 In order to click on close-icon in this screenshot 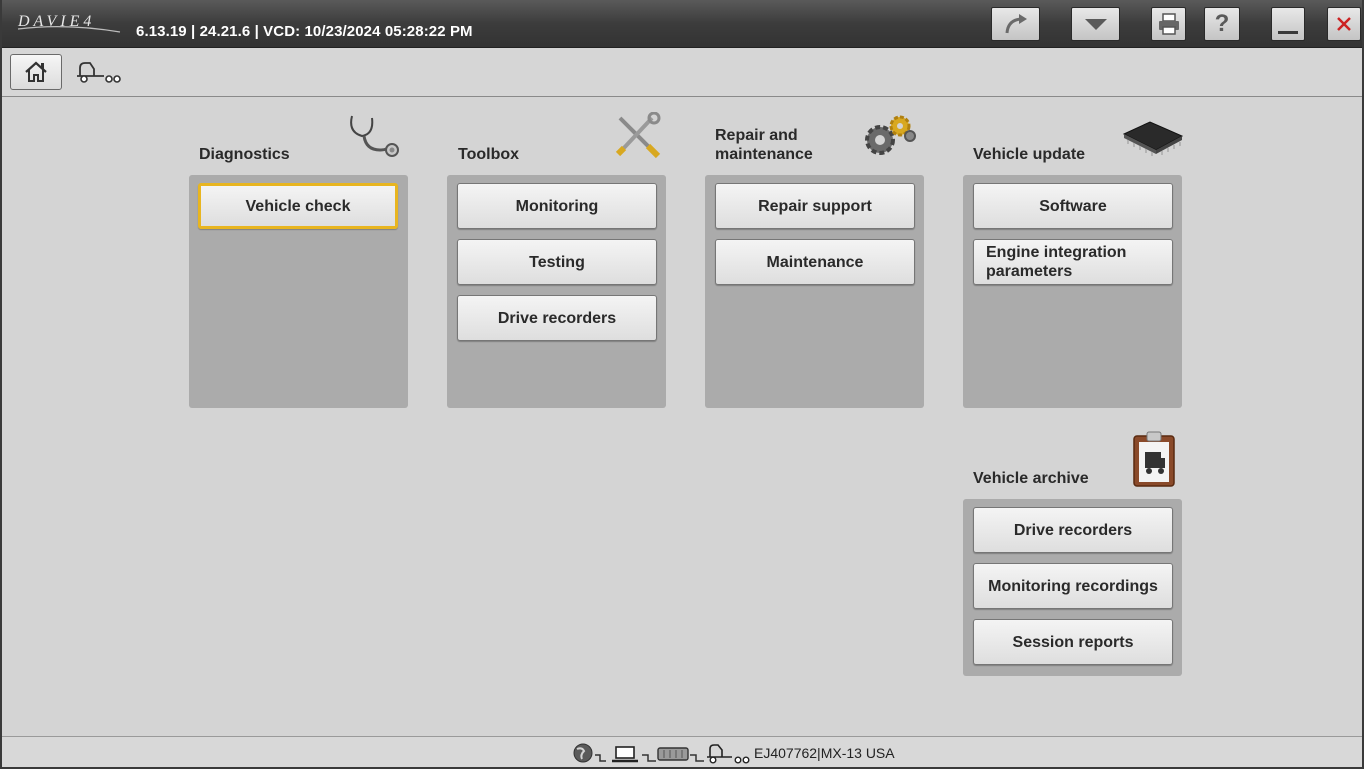, I will do `click(1344, 24)`.